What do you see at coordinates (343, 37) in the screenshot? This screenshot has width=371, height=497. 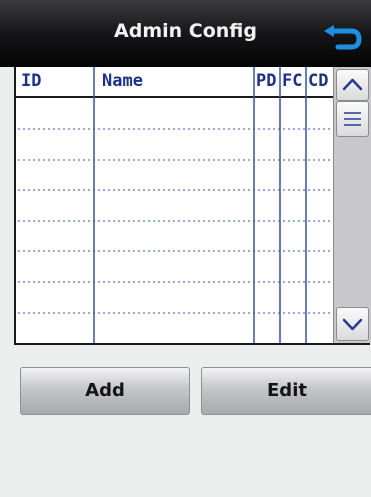 I see `back-arrow-icon` at bounding box center [343, 37].